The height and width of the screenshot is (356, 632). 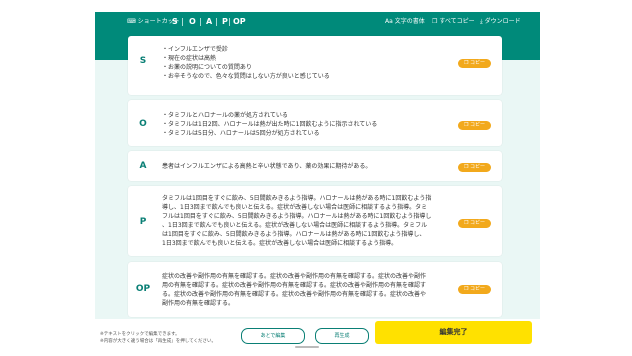 What do you see at coordinates (192, 22) in the screenshot?
I see `shortcut-o: O` at bounding box center [192, 22].